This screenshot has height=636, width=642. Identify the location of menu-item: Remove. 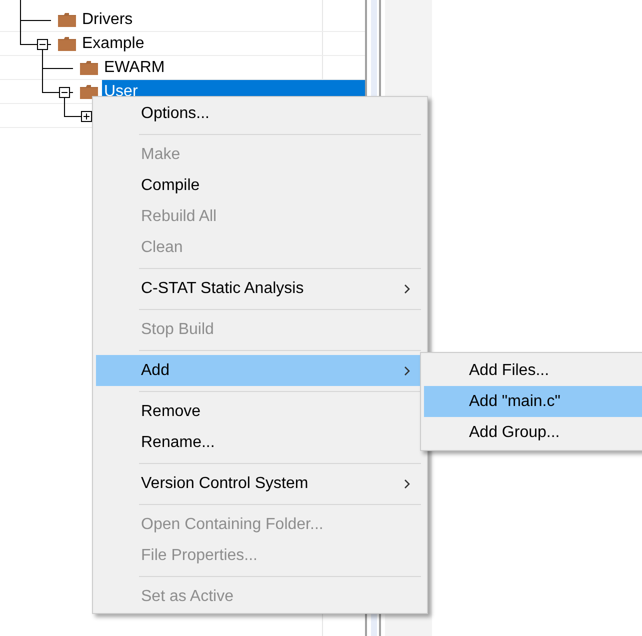
(260, 411).